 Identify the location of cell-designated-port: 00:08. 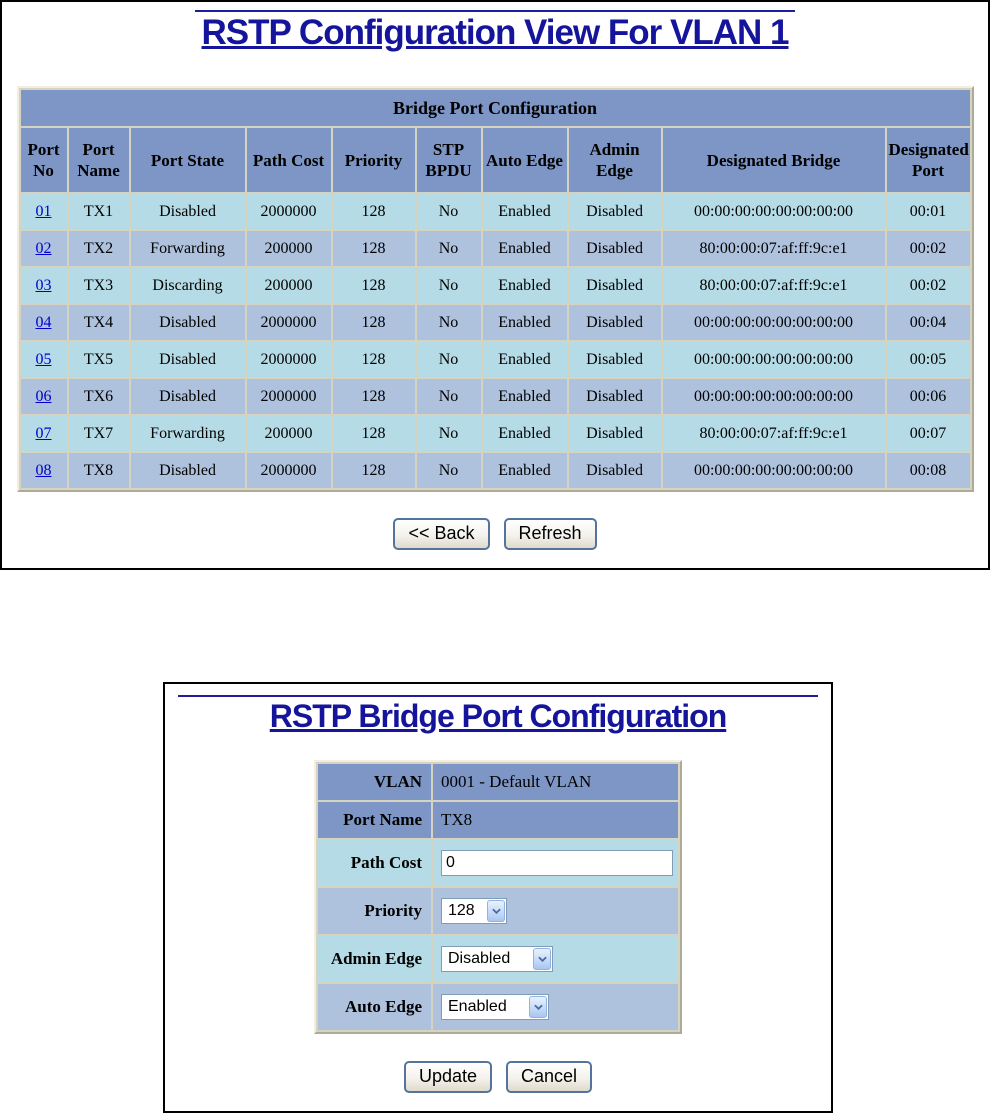
(928, 471).